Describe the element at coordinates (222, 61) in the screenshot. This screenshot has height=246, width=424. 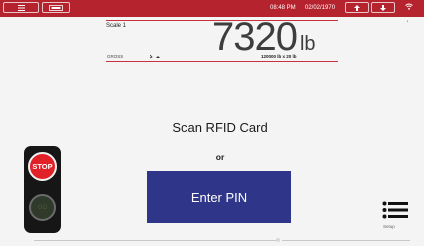
I see `scale-divider-bottom` at that location.